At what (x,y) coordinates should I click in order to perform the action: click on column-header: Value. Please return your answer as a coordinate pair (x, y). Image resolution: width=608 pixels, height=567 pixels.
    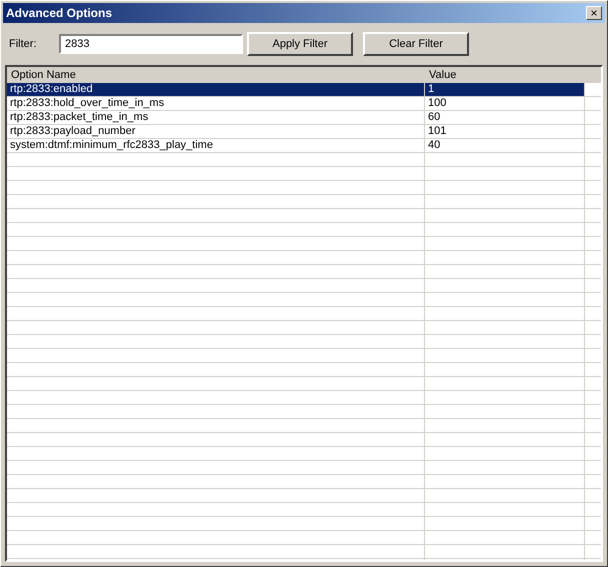
    Looking at the image, I should click on (505, 75).